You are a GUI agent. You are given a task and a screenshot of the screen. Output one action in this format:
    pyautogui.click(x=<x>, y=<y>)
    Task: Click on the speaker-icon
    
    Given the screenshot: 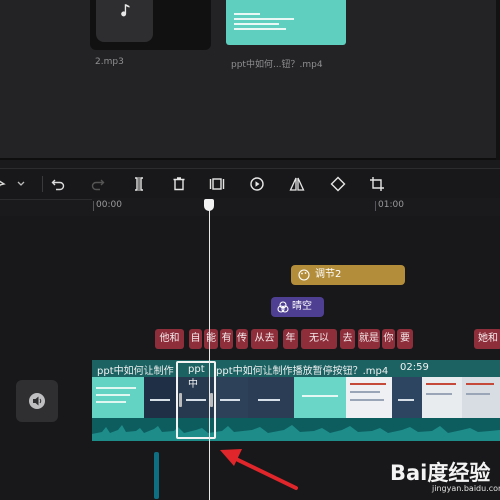 What is the action you would take?
    pyautogui.click(x=37, y=401)
    